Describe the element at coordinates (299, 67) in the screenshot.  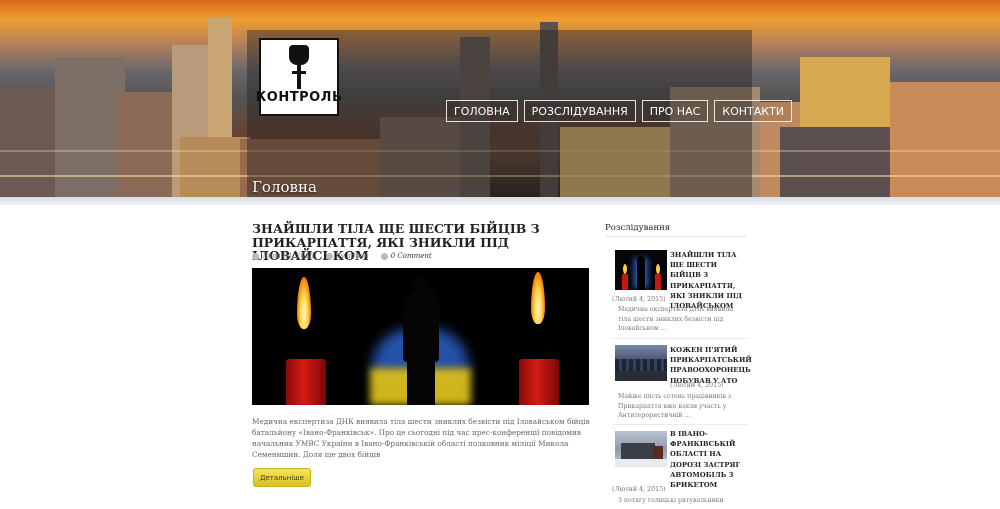
I see `fist-icon` at that location.